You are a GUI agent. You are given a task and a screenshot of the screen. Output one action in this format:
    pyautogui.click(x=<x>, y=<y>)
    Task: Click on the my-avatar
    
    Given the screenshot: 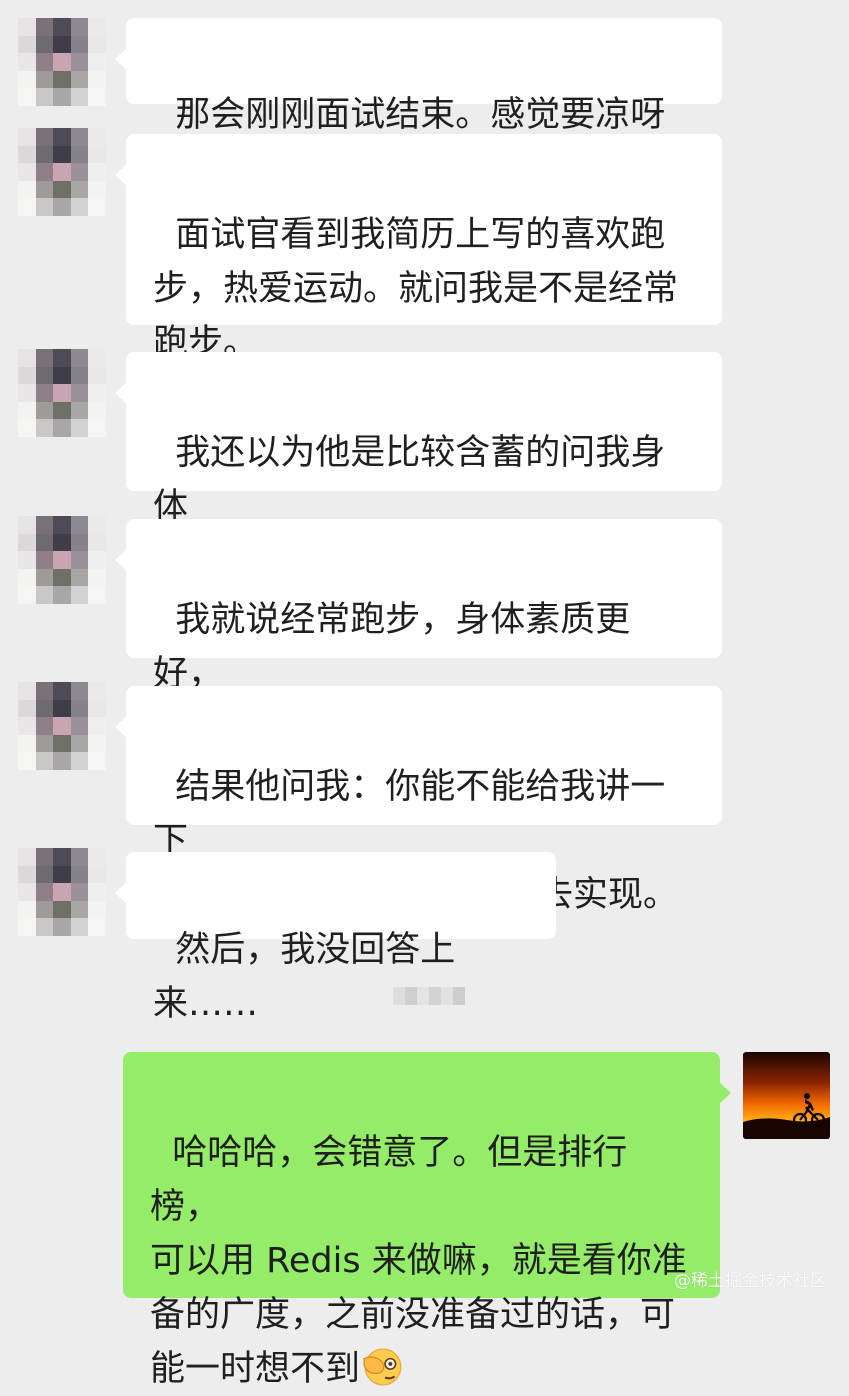 What is the action you would take?
    pyautogui.click(x=786, y=1095)
    